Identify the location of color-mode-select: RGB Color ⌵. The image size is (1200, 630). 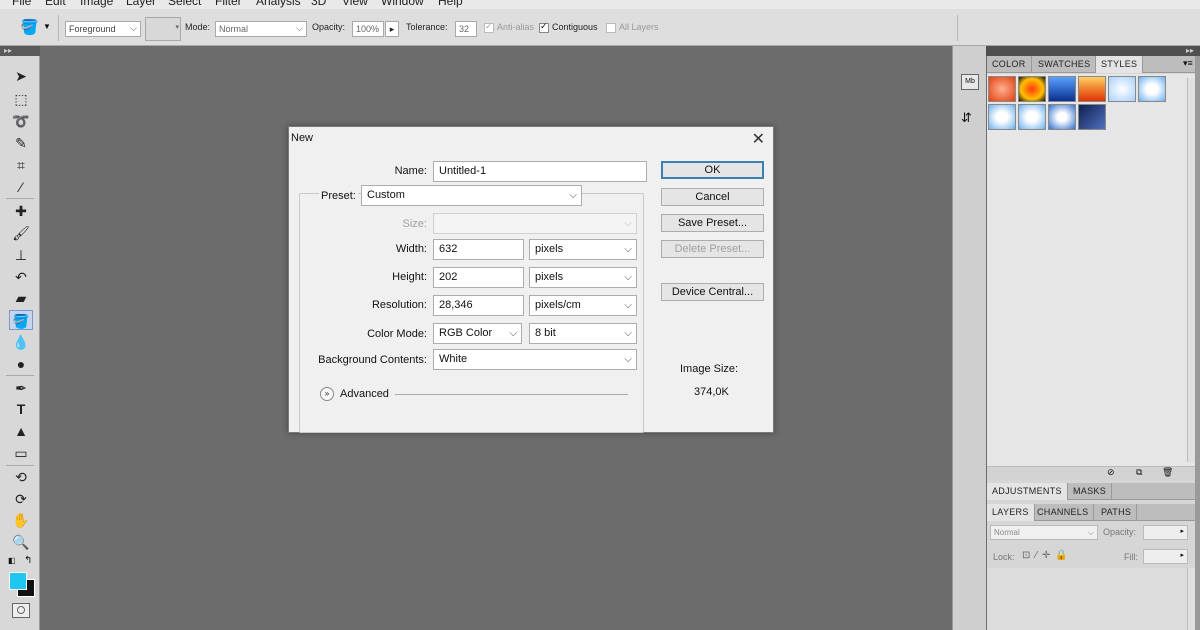
(477, 333).